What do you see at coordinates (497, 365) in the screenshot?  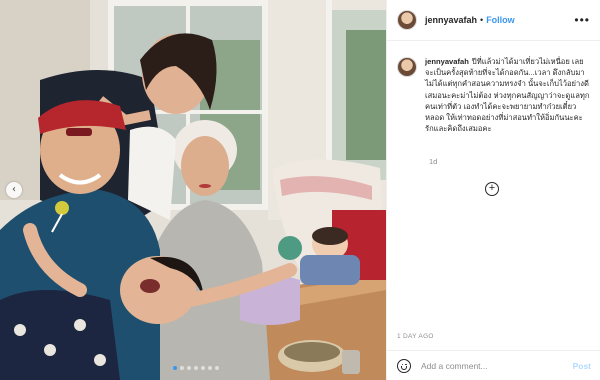 I see `comment-input` at bounding box center [497, 365].